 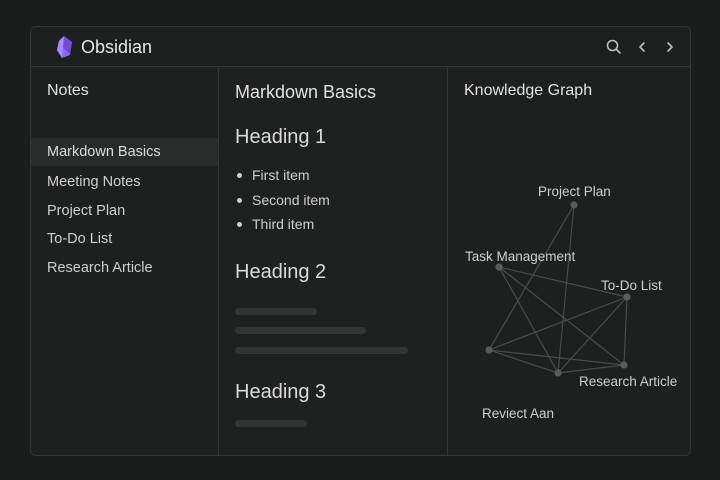 What do you see at coordinates (124, 152) in the screenshot?
I see `sidebar-item-markdown-basics: Markdown Basics` at bounding box center [124, 152].